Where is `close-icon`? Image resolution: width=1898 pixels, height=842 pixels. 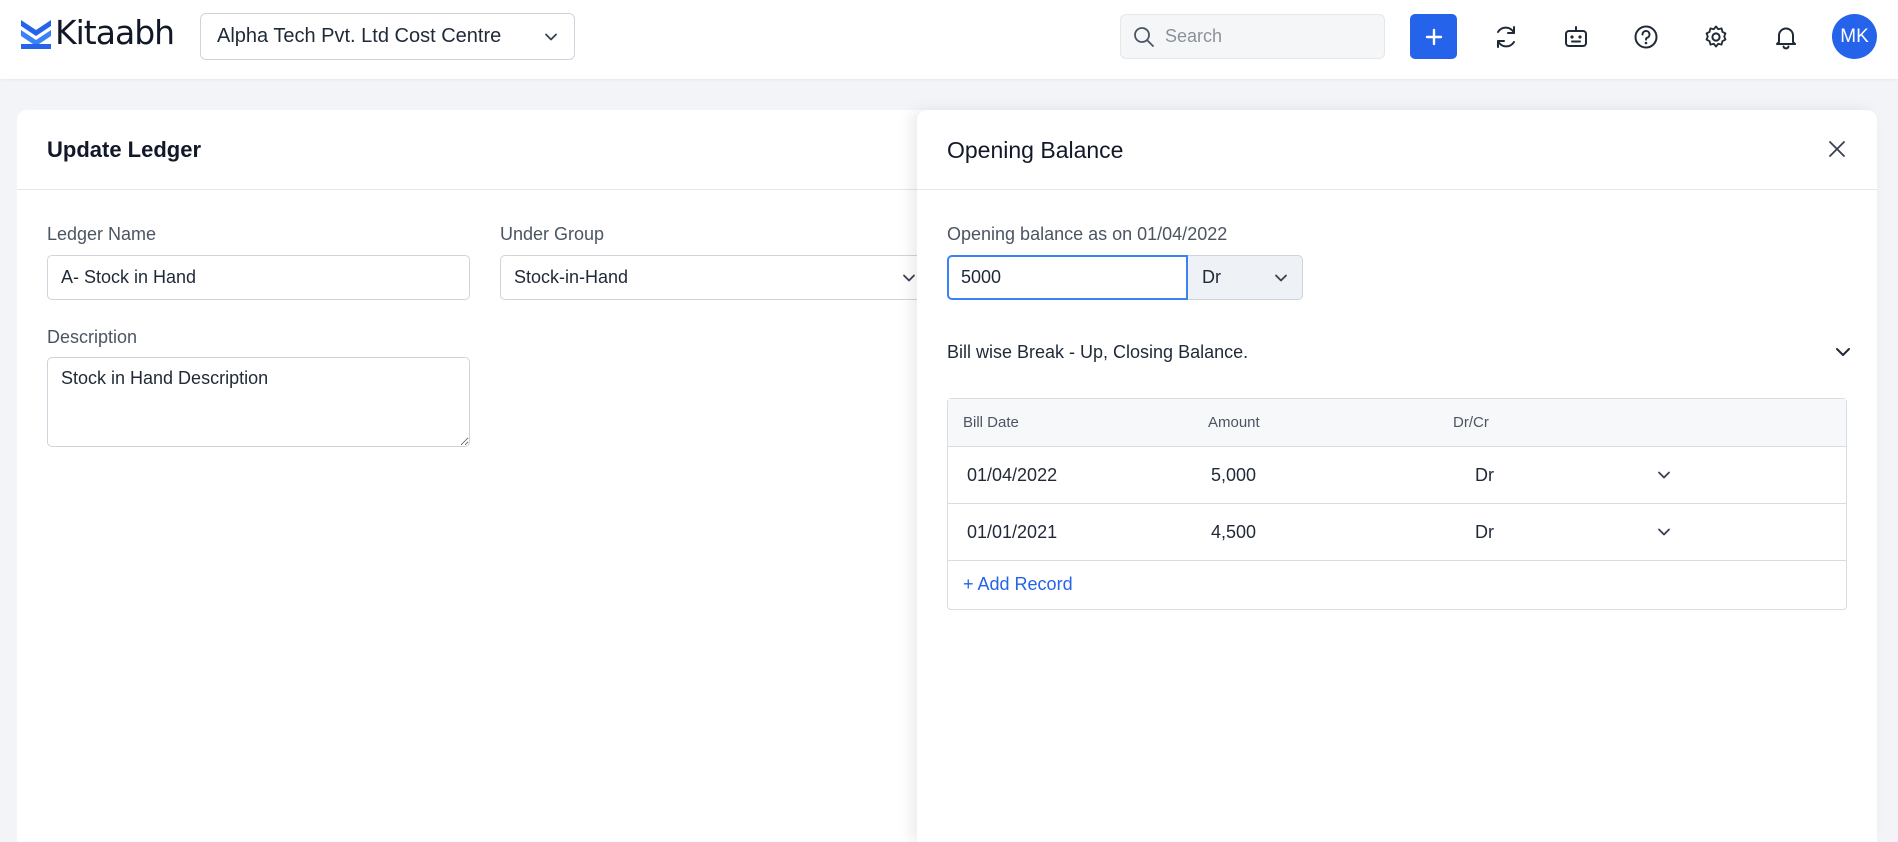 close-icon is located at coordinates (1837, 149).